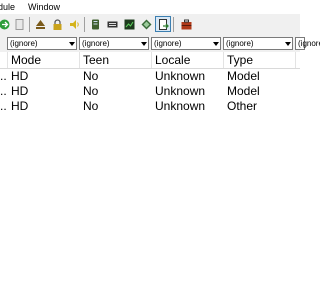 The width and height of the screenshot is (320, 300). What do you see at coordinates (260, 60) in the screenshot?
I see `column-header-type: Type` at bounding box center [260, 60].